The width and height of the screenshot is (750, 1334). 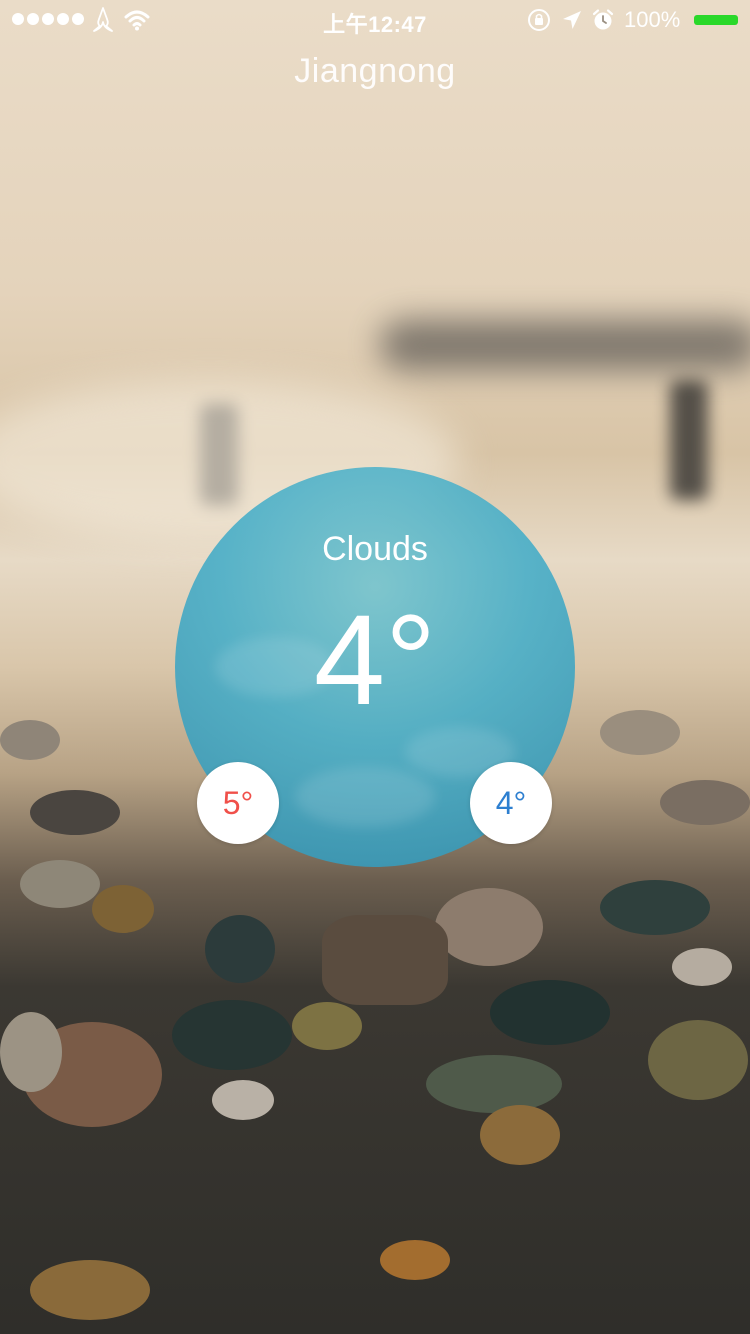 I want to click on battery-percent: 100%, so click(x=652, y=19).